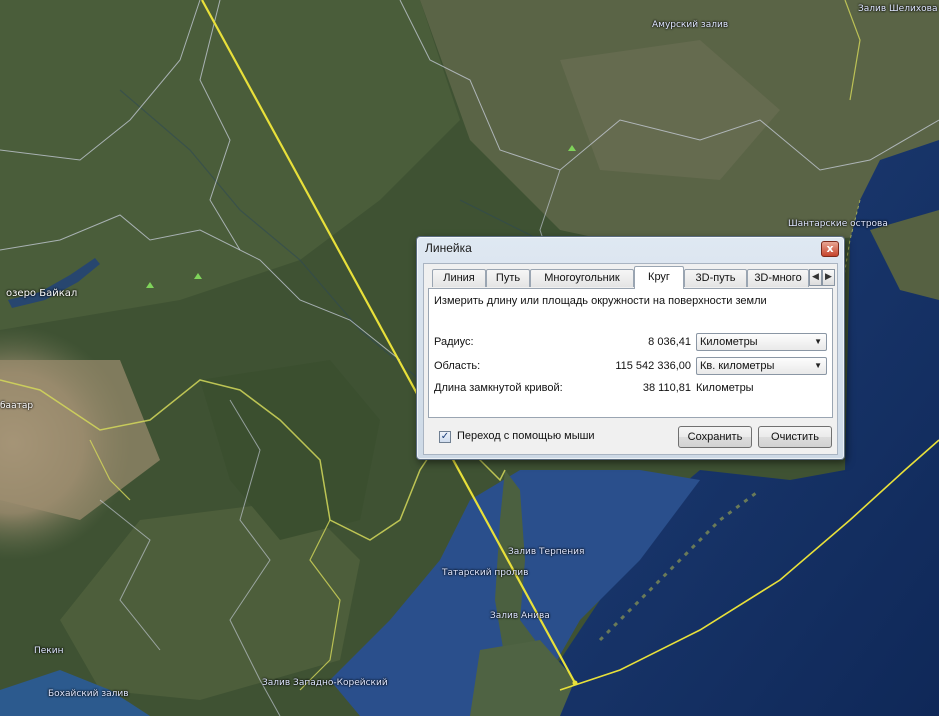 The height and width of the screenshot is (720, 939). What do you see at coordinates (88, 694) in the screenshot?
I see `map-label-bohai: Бохайский залив` at bounding box center [88, 694].